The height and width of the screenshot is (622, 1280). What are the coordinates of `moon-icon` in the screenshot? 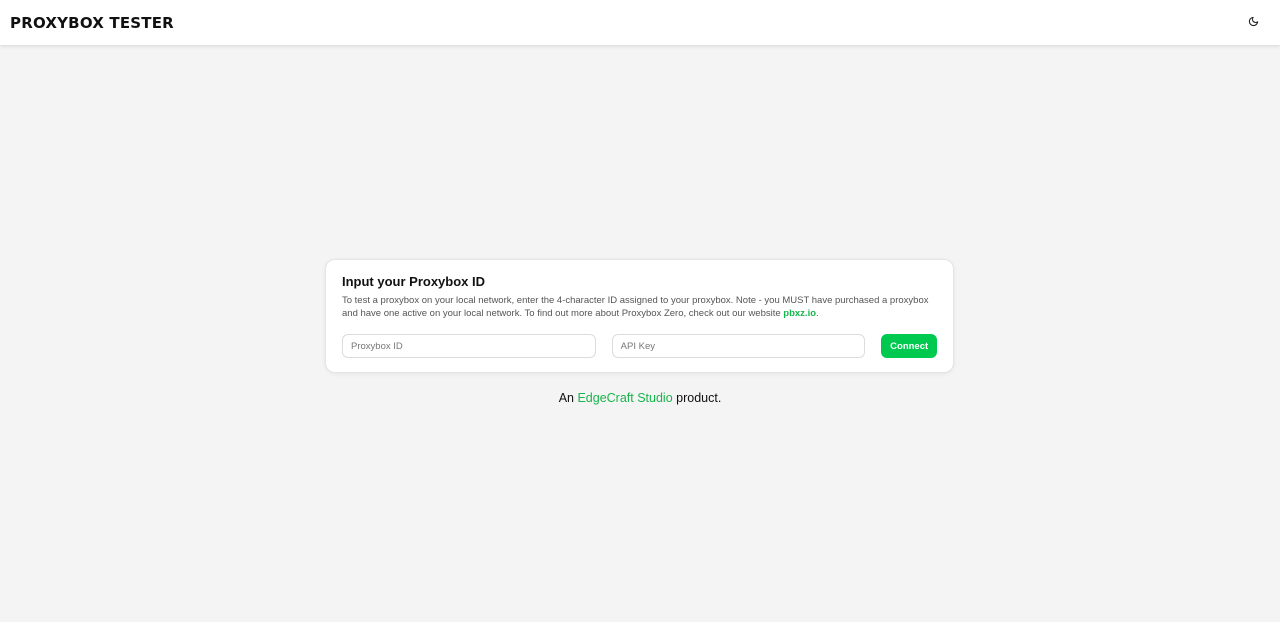 It's located at (1253, 22).